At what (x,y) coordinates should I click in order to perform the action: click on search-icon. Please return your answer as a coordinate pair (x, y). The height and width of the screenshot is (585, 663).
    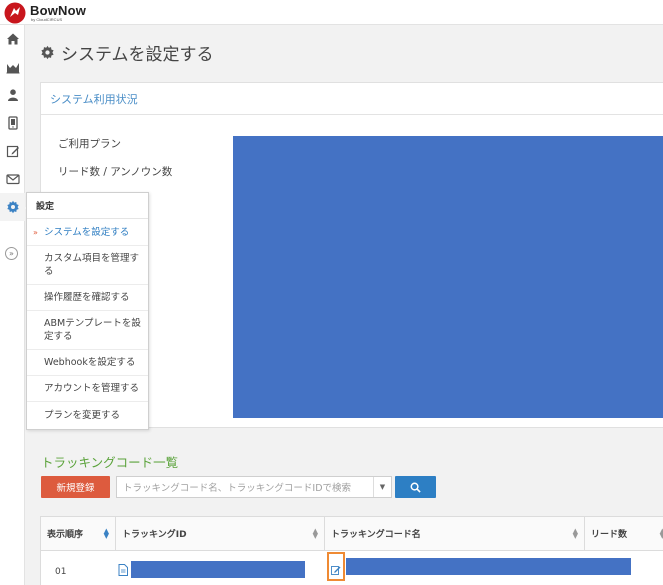
    Looking at the image, I should click on (415, 487).